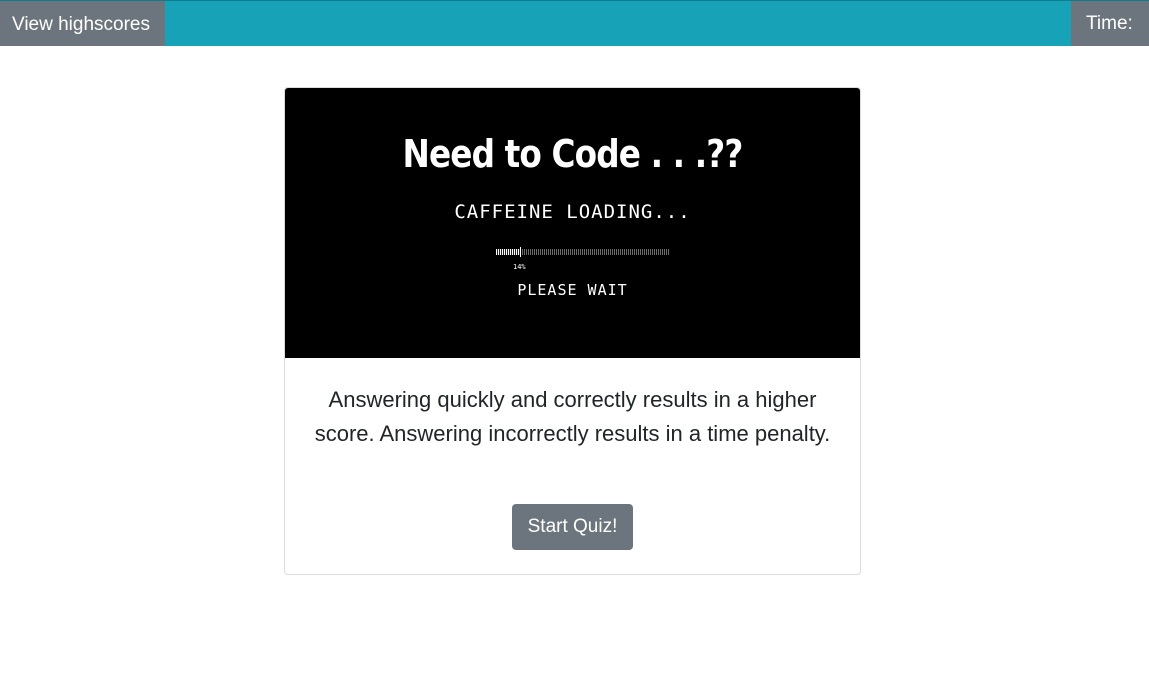 Image resolution: width=1149 pixels, height=684 pixels. I want to click on view-highscores-button: View highscores, so click(82, 23).